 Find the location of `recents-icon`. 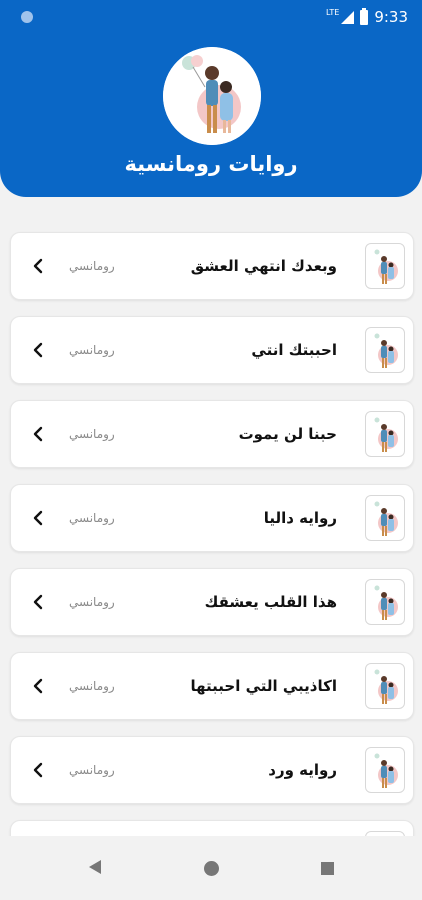

recents-icon is located at coordinates (327, 868).